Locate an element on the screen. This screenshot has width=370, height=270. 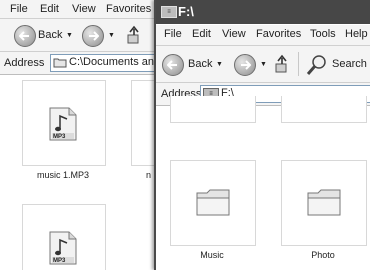
address-value: C:\Documents and S is located at coordinates (112, 62).